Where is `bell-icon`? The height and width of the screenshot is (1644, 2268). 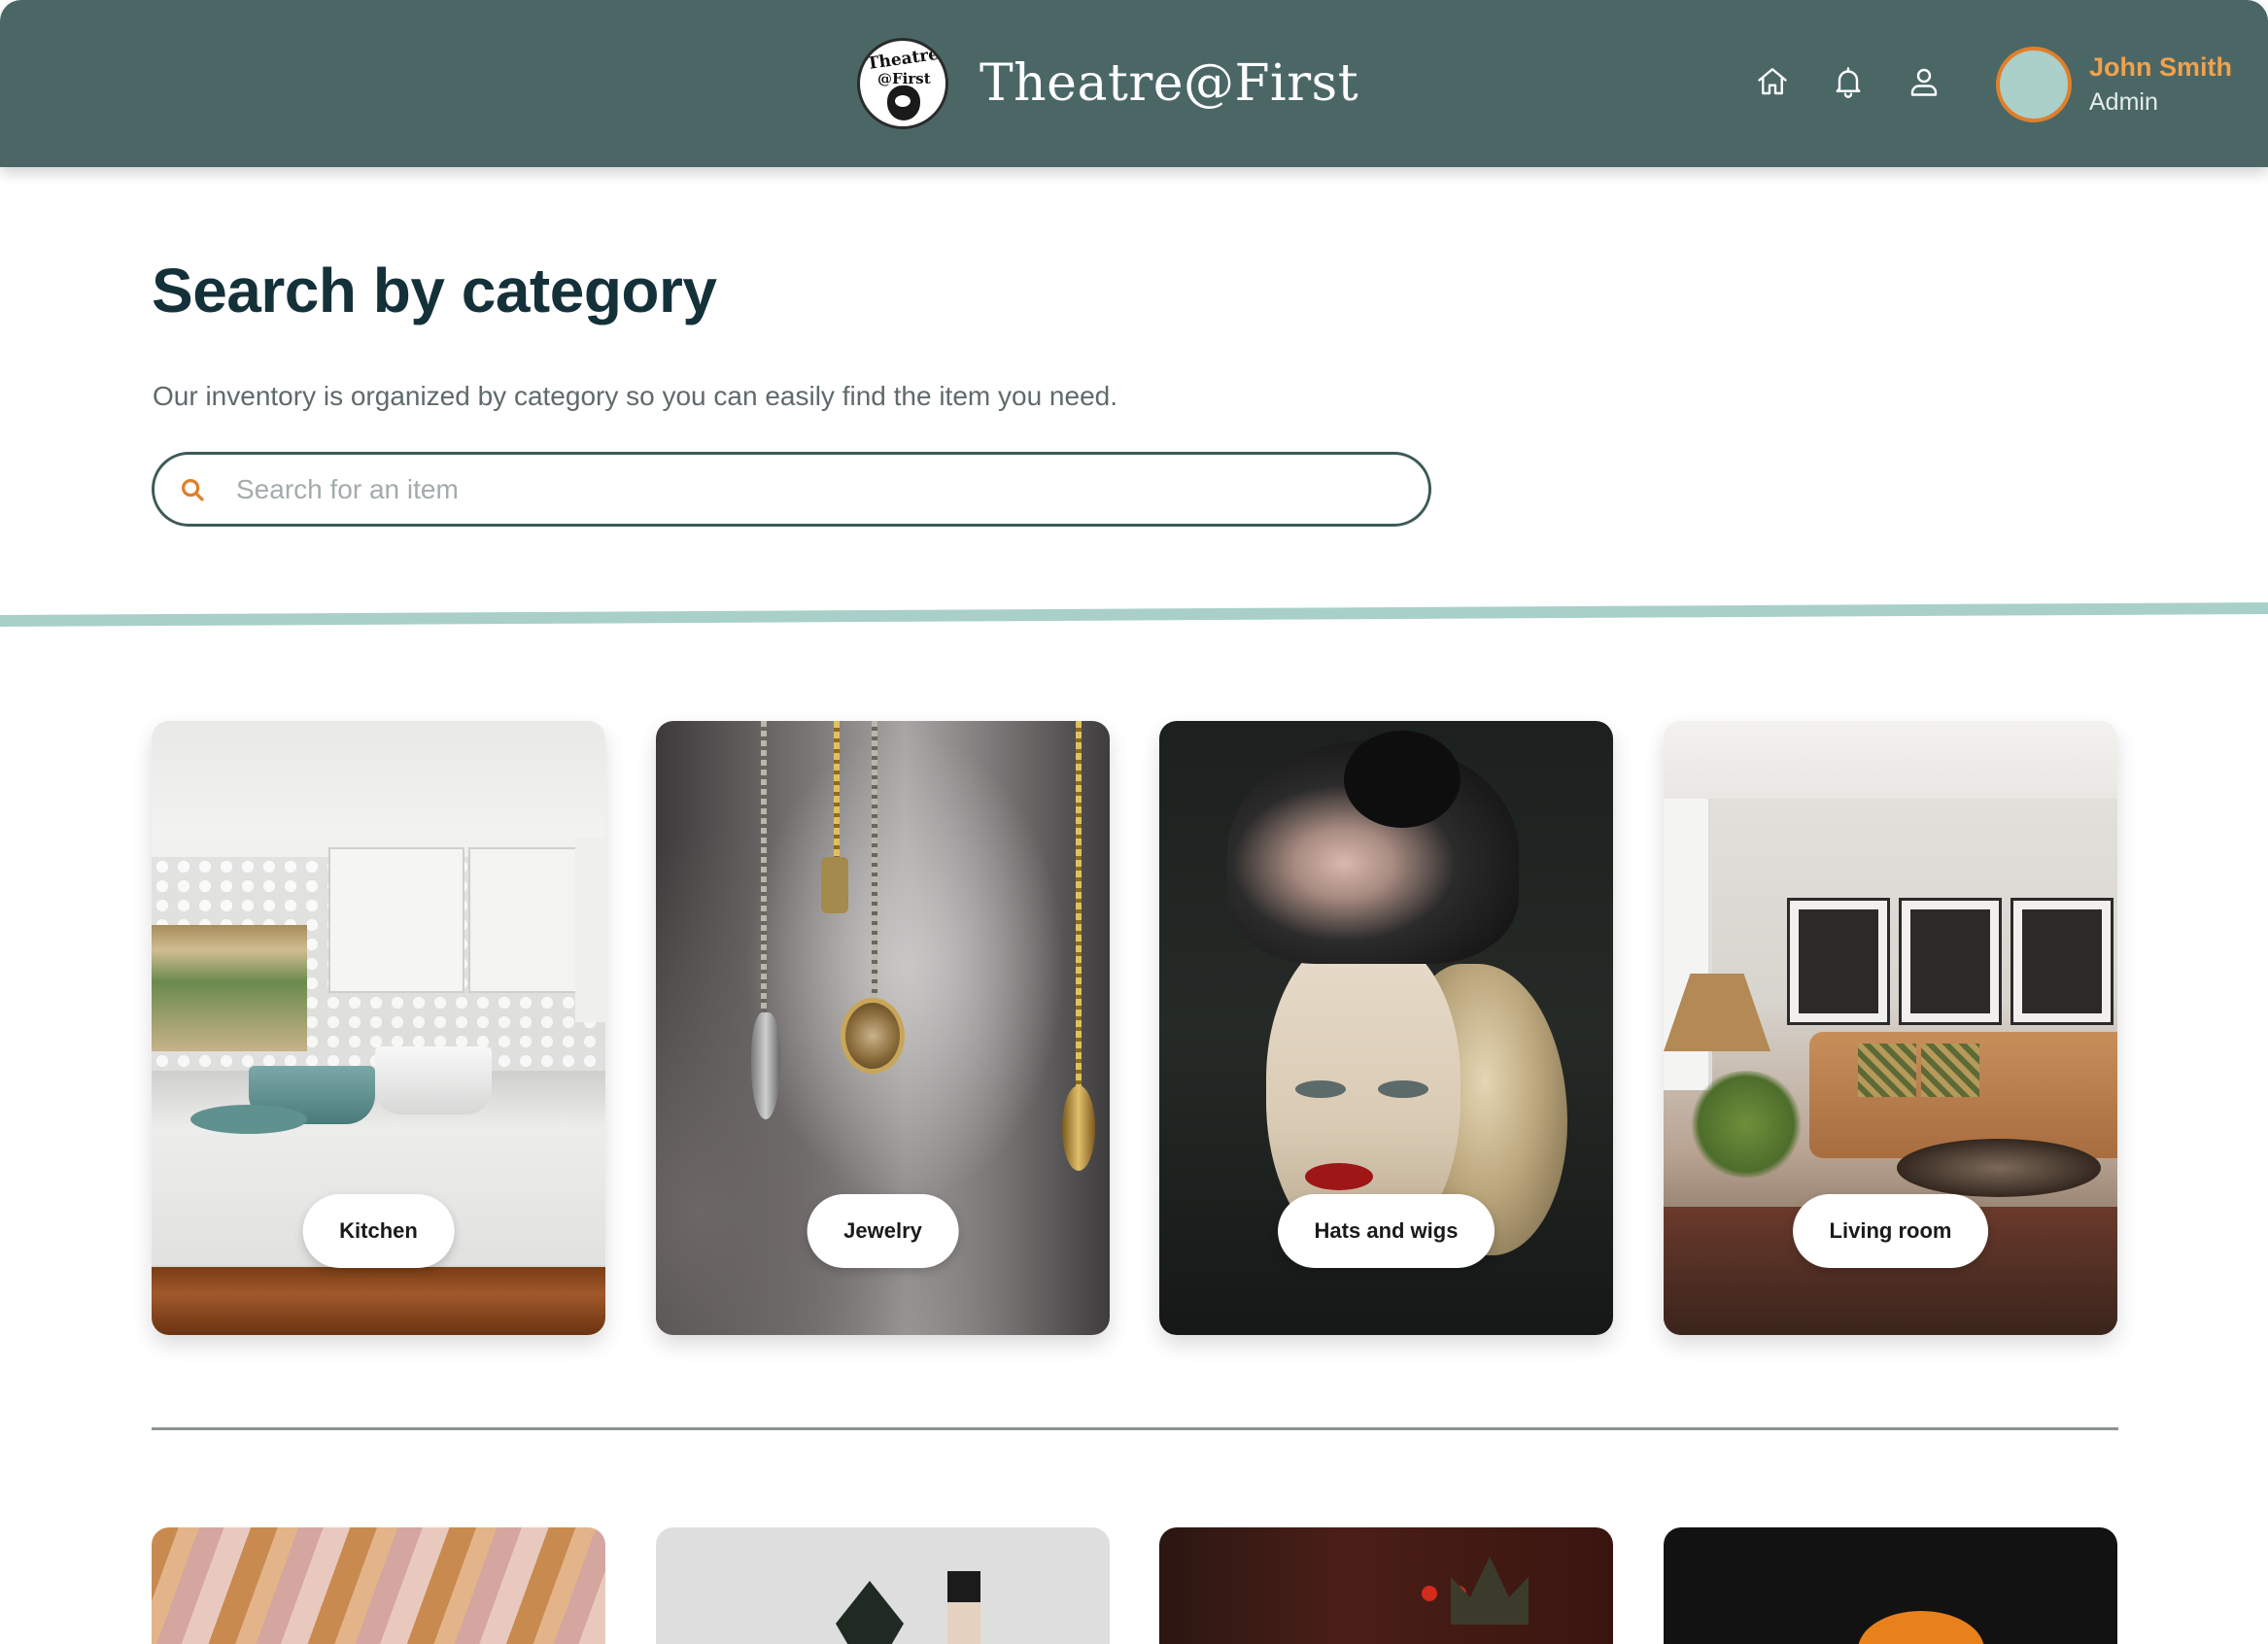
bell-icon is located at coordinates (1848, 81).